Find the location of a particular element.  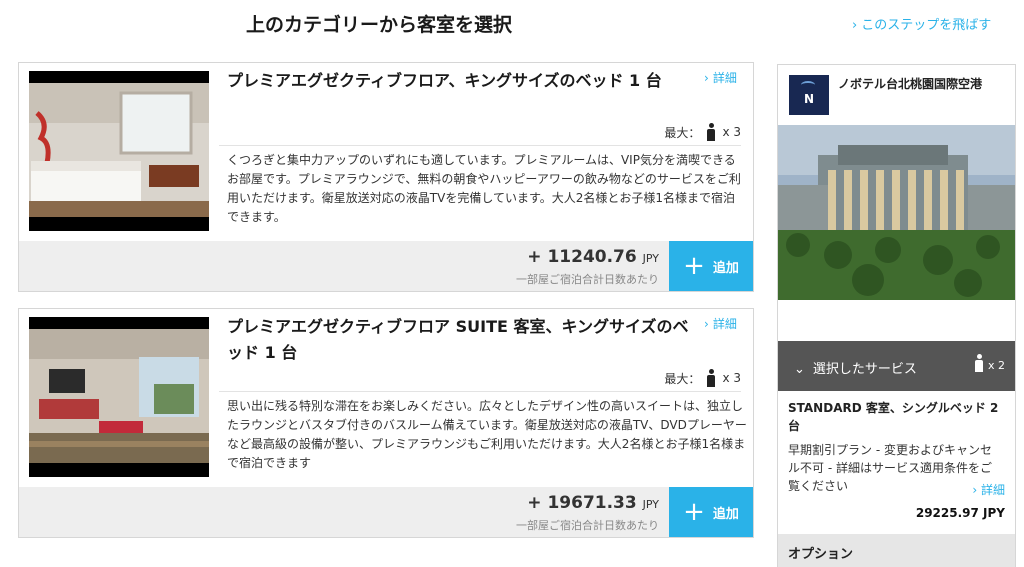

selected-services-label: 選択したサービス is located at coordinates (864, 369).